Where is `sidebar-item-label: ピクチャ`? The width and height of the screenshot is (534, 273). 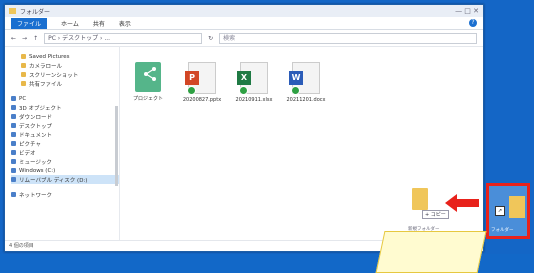 sidebar-item-label: ピクチャ is located at coordinates (30, 144).